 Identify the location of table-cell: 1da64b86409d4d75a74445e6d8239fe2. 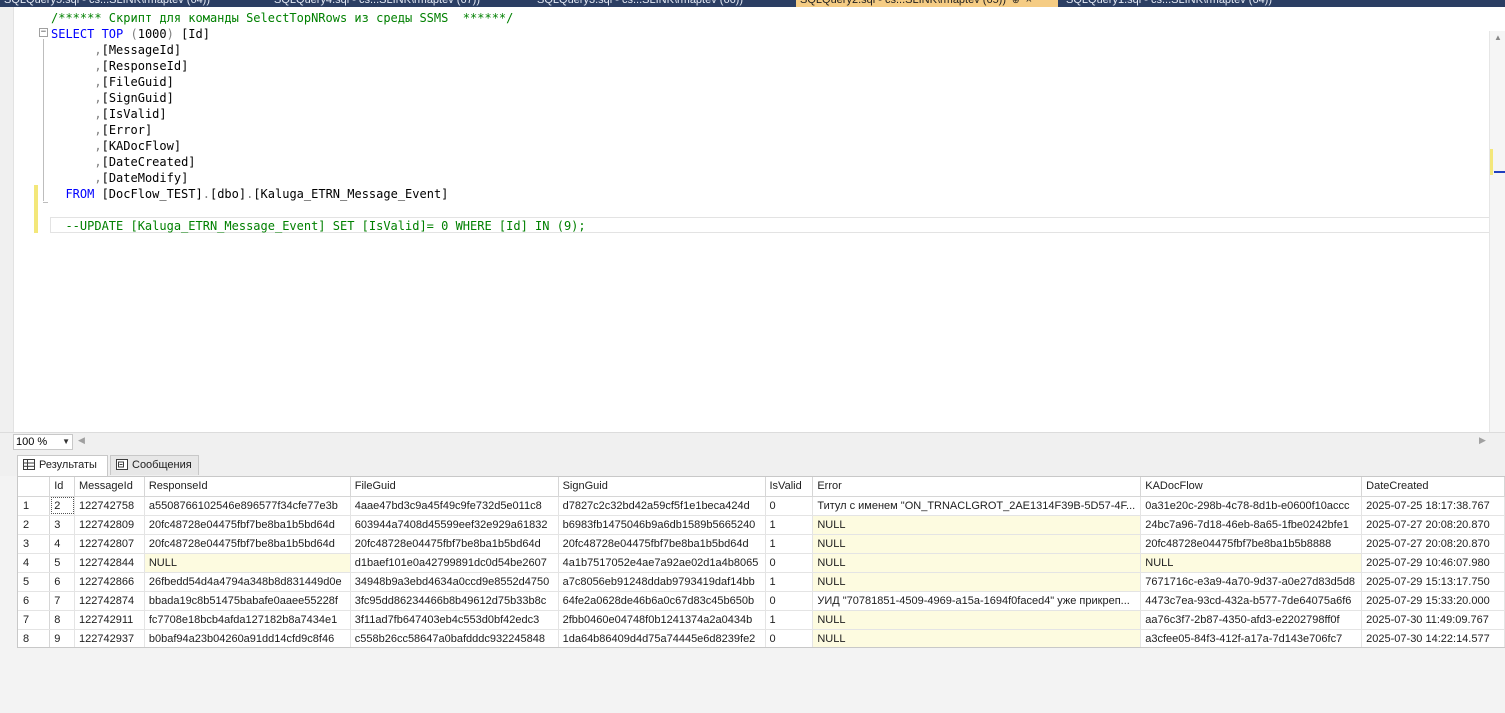
(662, 638).